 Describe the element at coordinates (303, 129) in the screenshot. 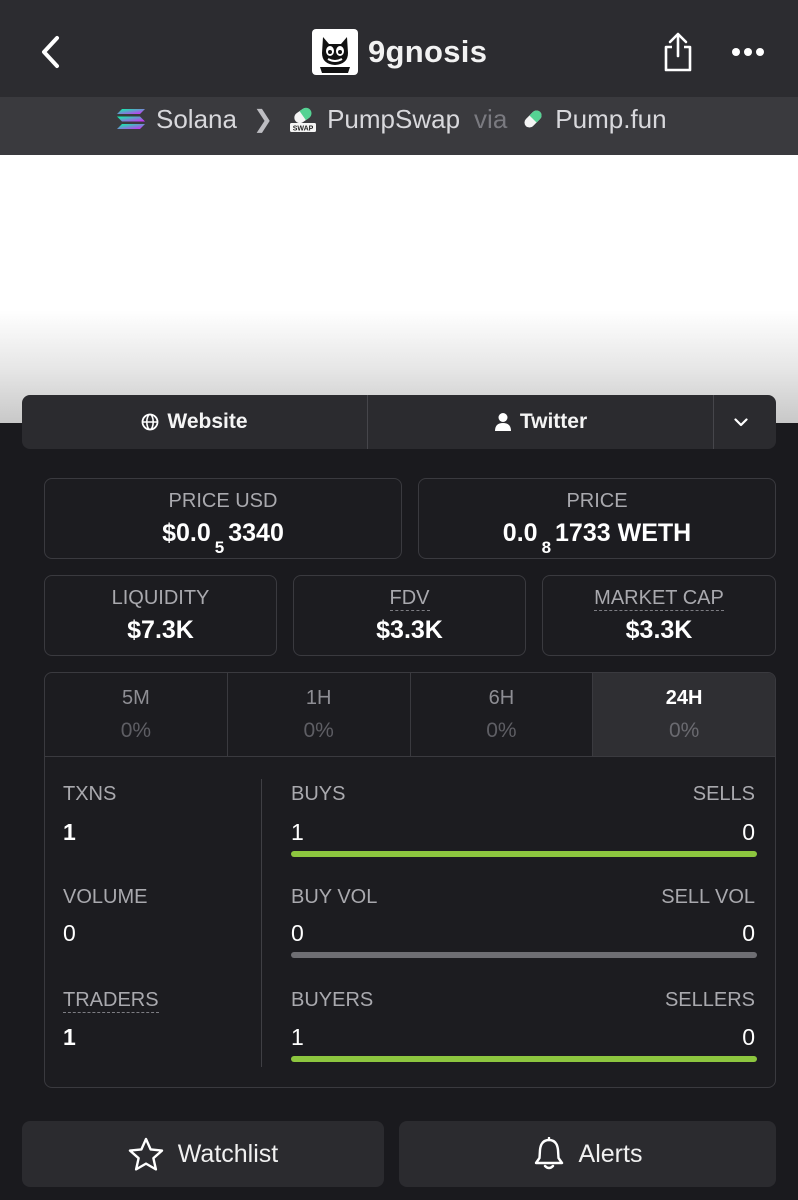

I see `swap-badge: SWAP` at that location.